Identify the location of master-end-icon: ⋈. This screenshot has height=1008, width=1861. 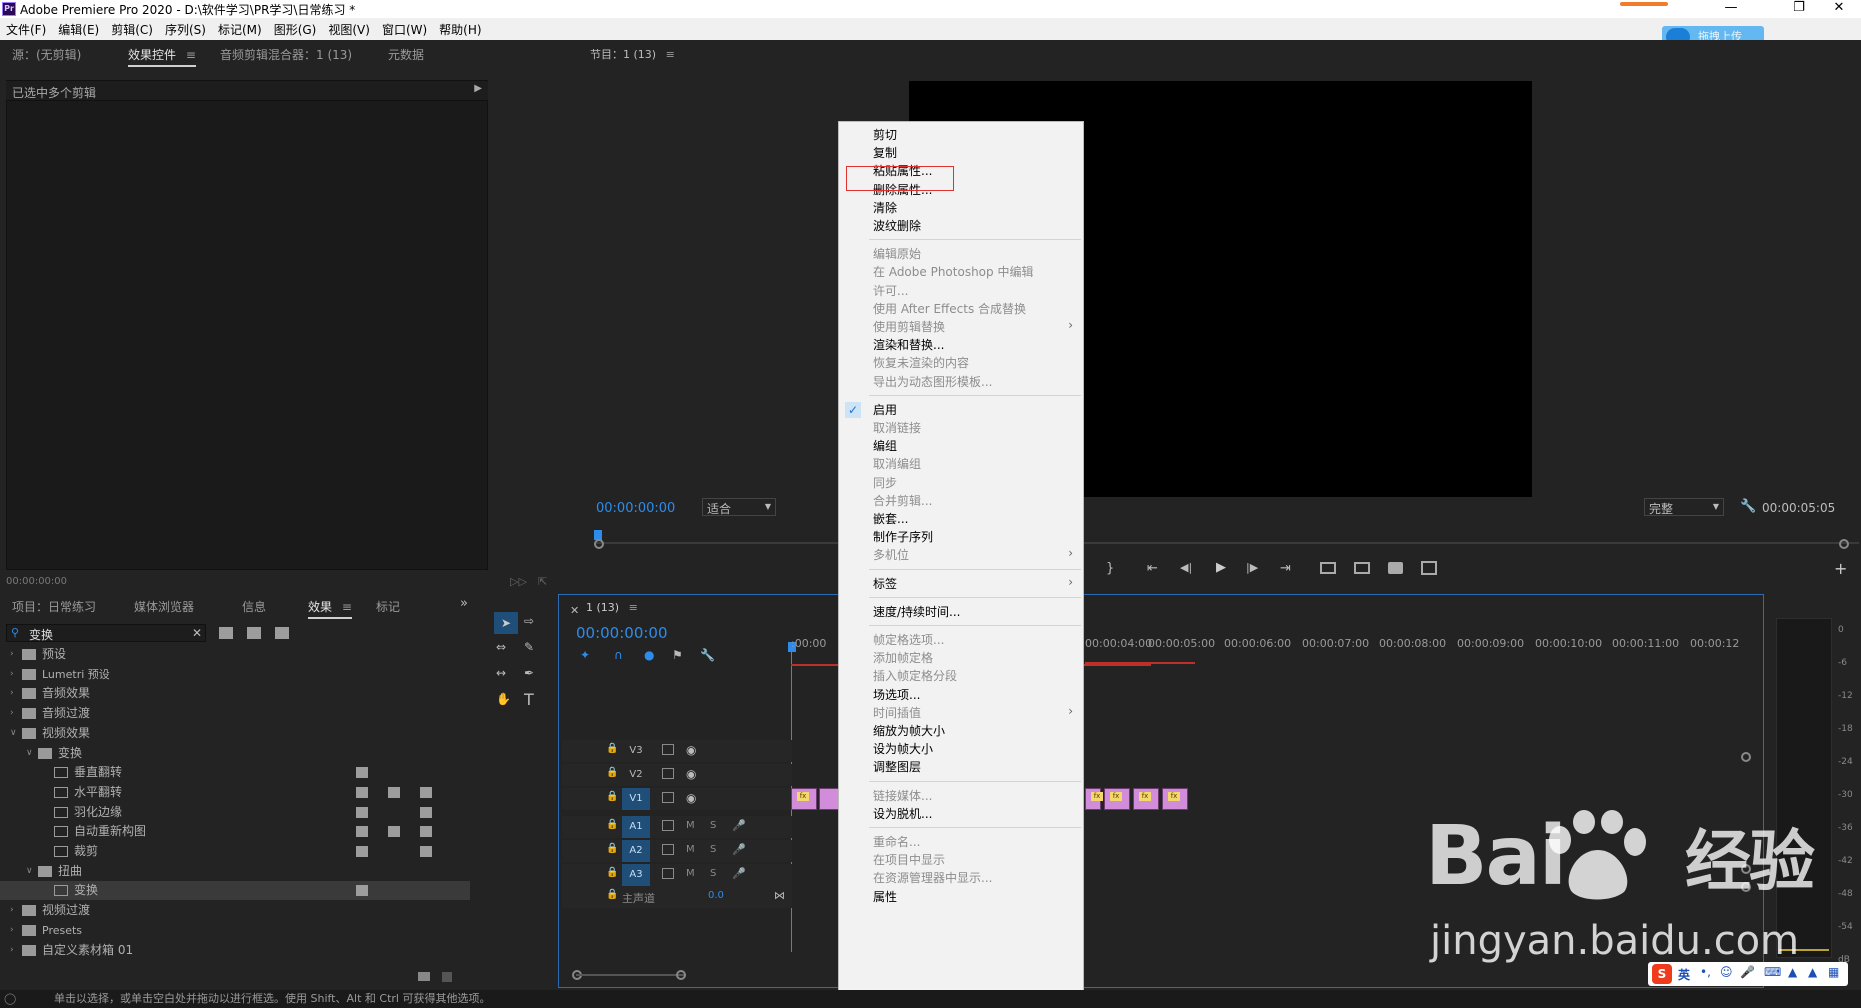
(779, 895).